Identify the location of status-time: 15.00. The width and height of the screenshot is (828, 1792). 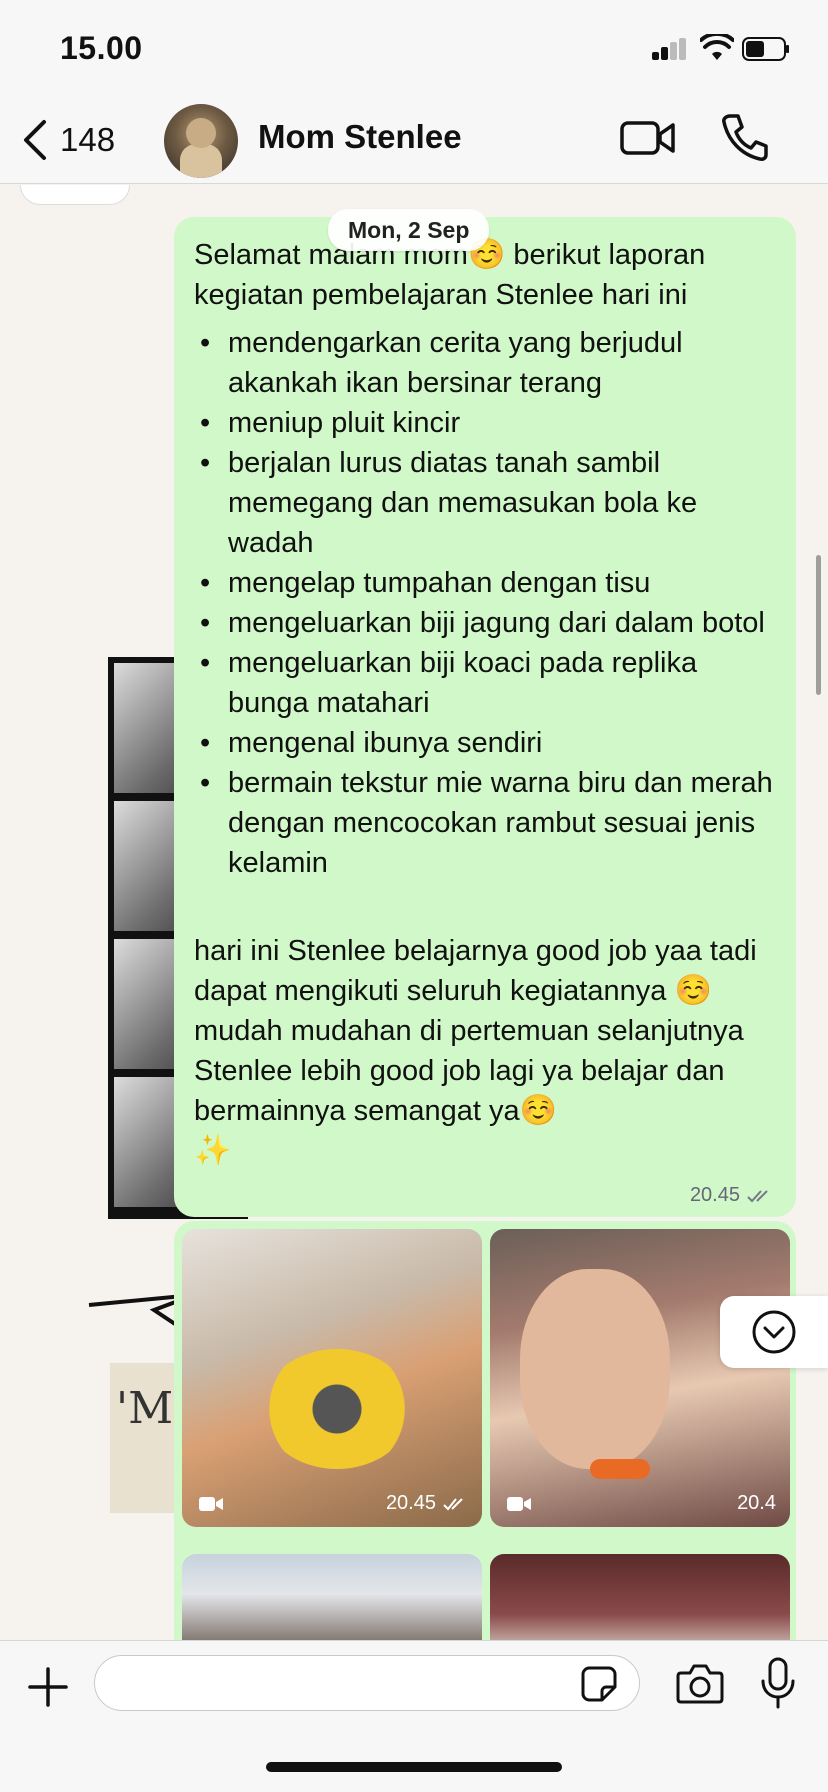
(101, 48).